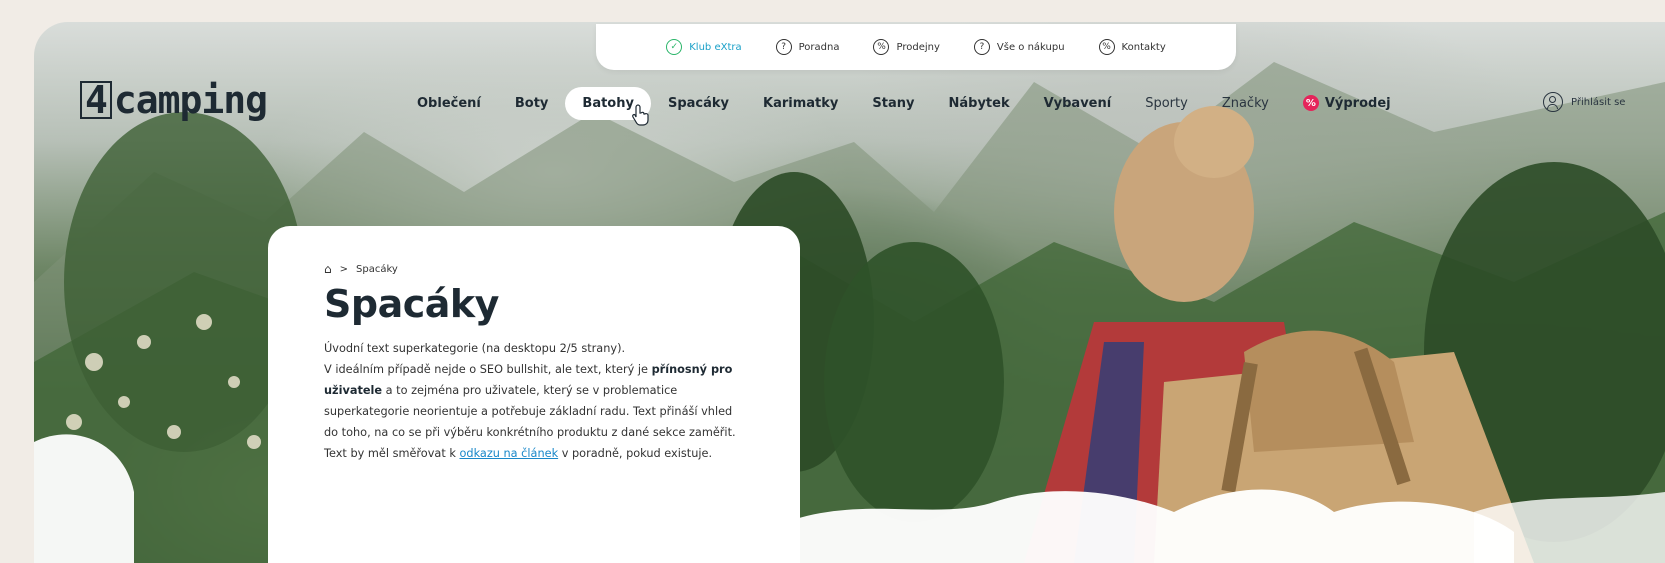 The width and height of the screenshot is (1665, 563). Describe the element at coordinates (640, 115) in the screenshot. I see `hand-cursor-icon` at that location.